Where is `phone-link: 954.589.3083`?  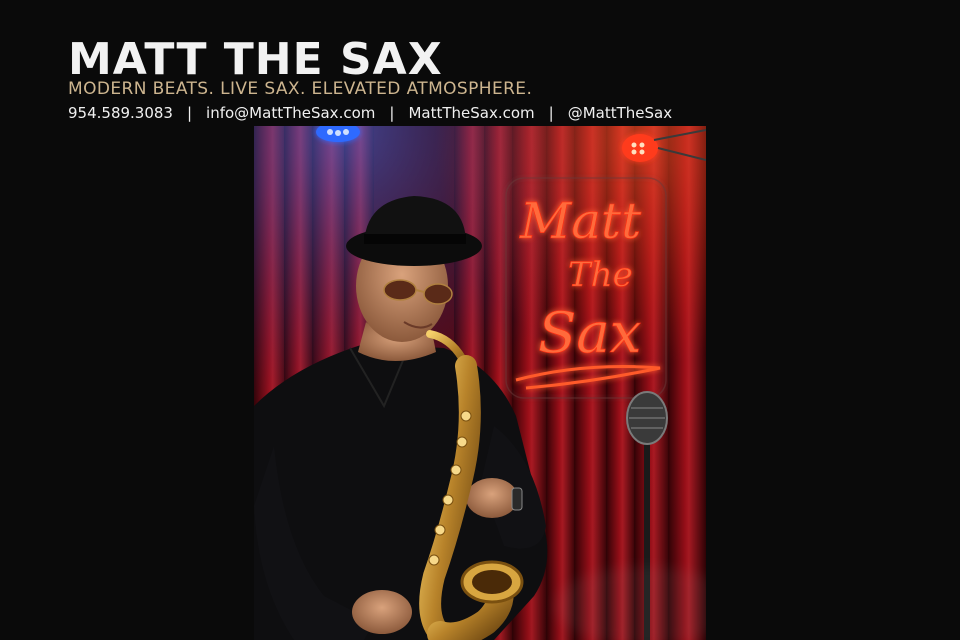
phone-link: 954.589.3083 is located at coordinates (120, 113).